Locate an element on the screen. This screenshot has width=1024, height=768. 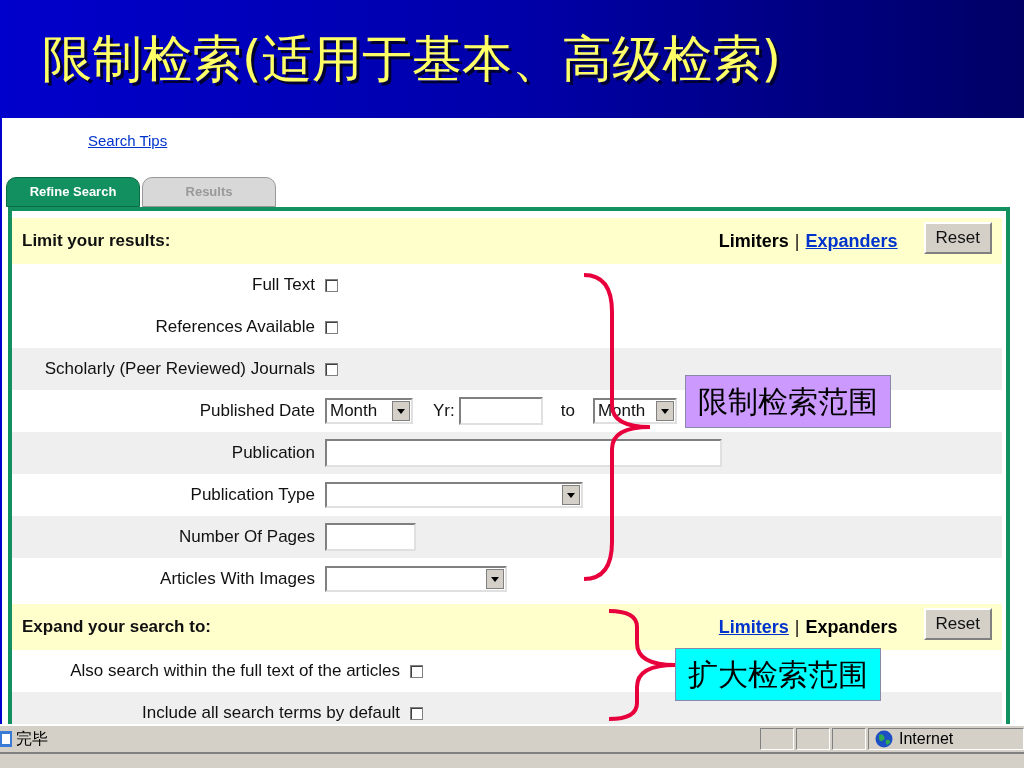
field-label: Publication Type is located at coordinates (252, 495).